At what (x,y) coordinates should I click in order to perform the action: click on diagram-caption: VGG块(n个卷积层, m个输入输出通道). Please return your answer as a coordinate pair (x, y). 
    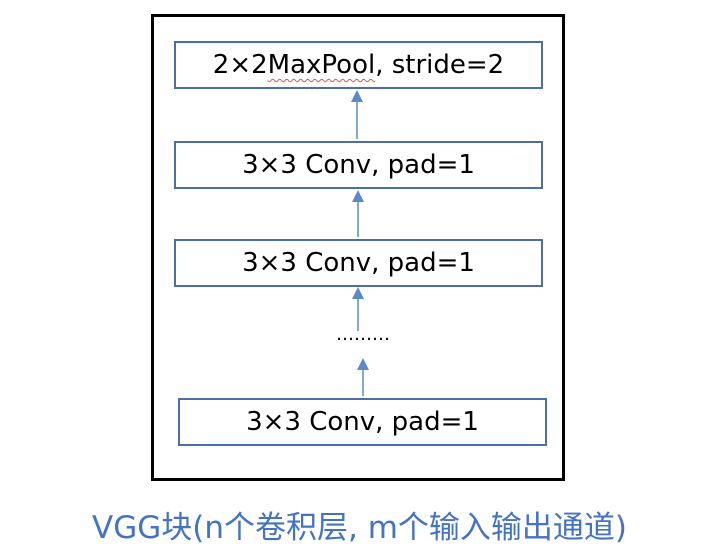
    Looking at the image, I should click on (359, 528).